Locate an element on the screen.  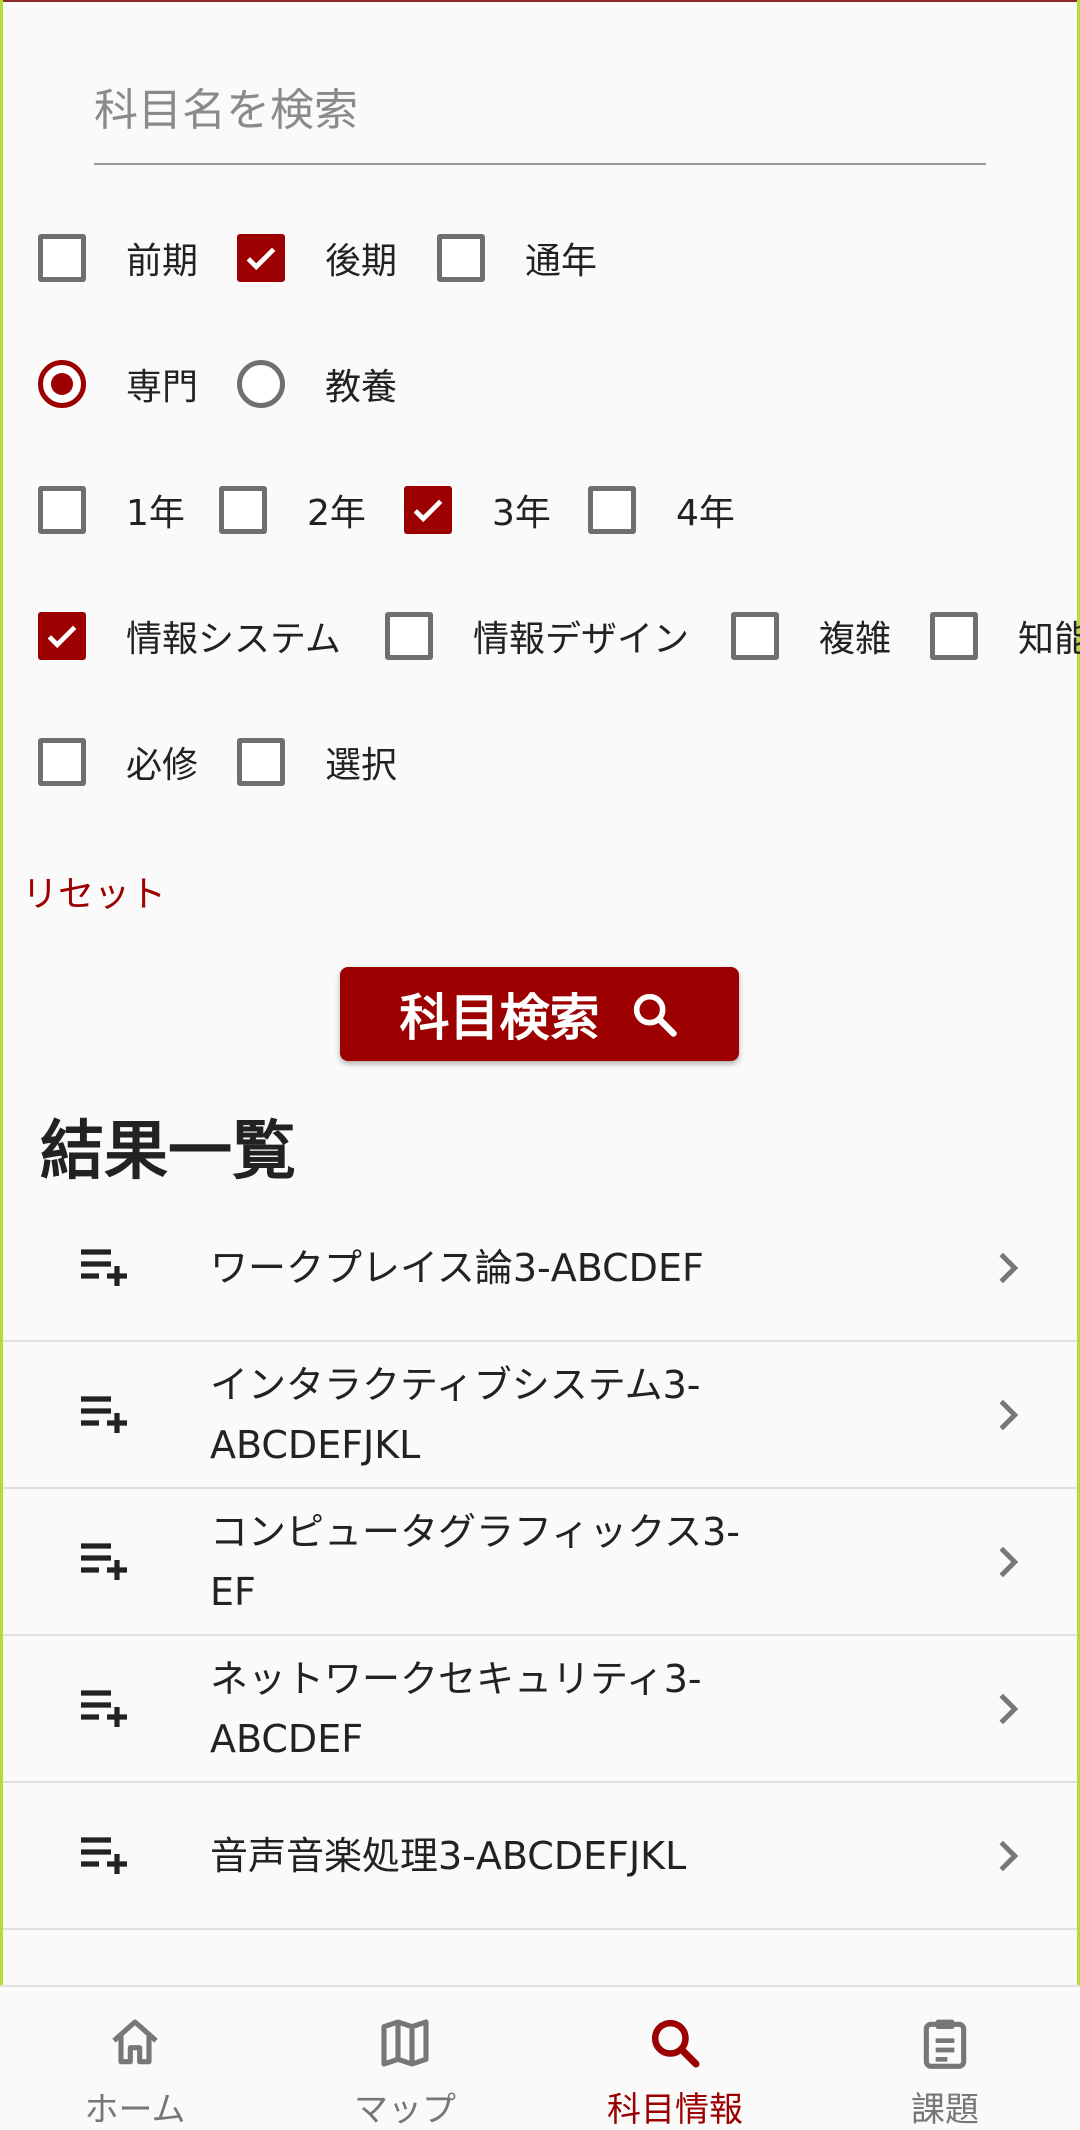
semester-filter-row: 前期 後期 通年 is located at coordinates (540, 258).